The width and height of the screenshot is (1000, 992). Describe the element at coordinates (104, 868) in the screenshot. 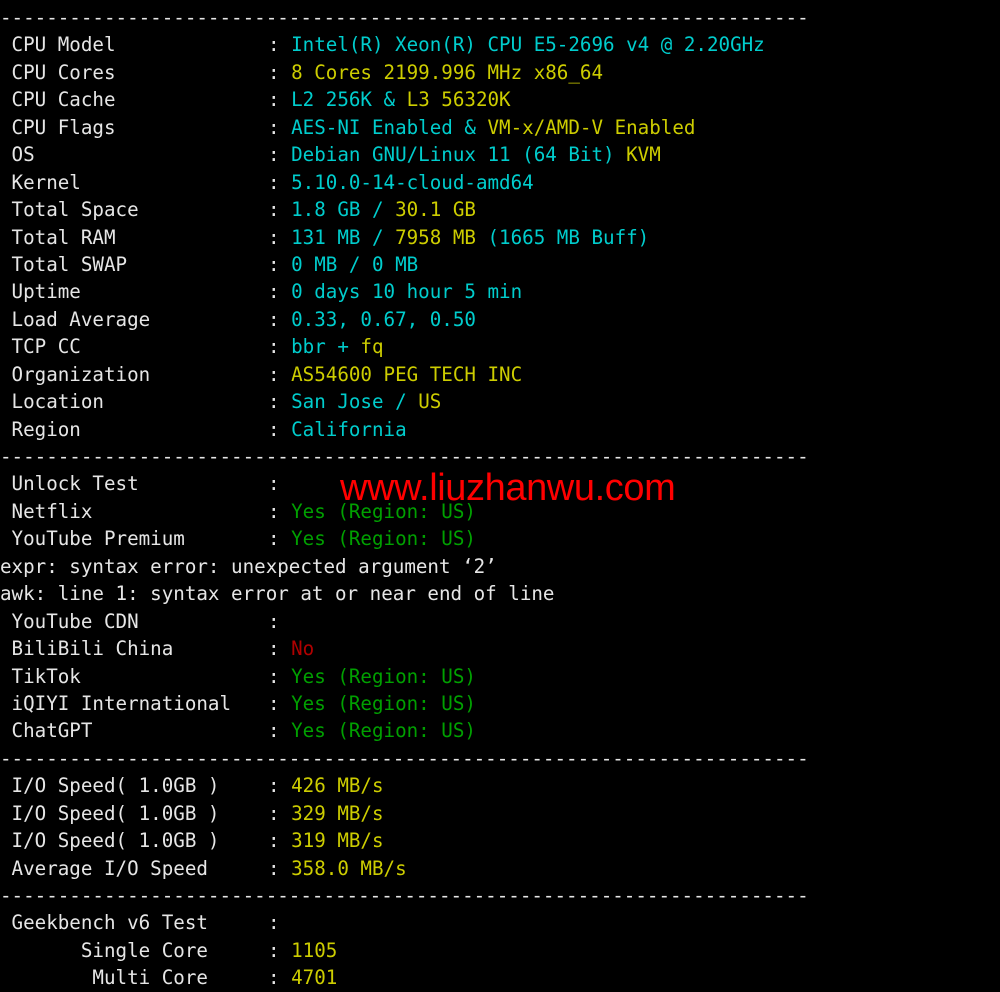

I see `row-label: Average I/O Speed` at that location.